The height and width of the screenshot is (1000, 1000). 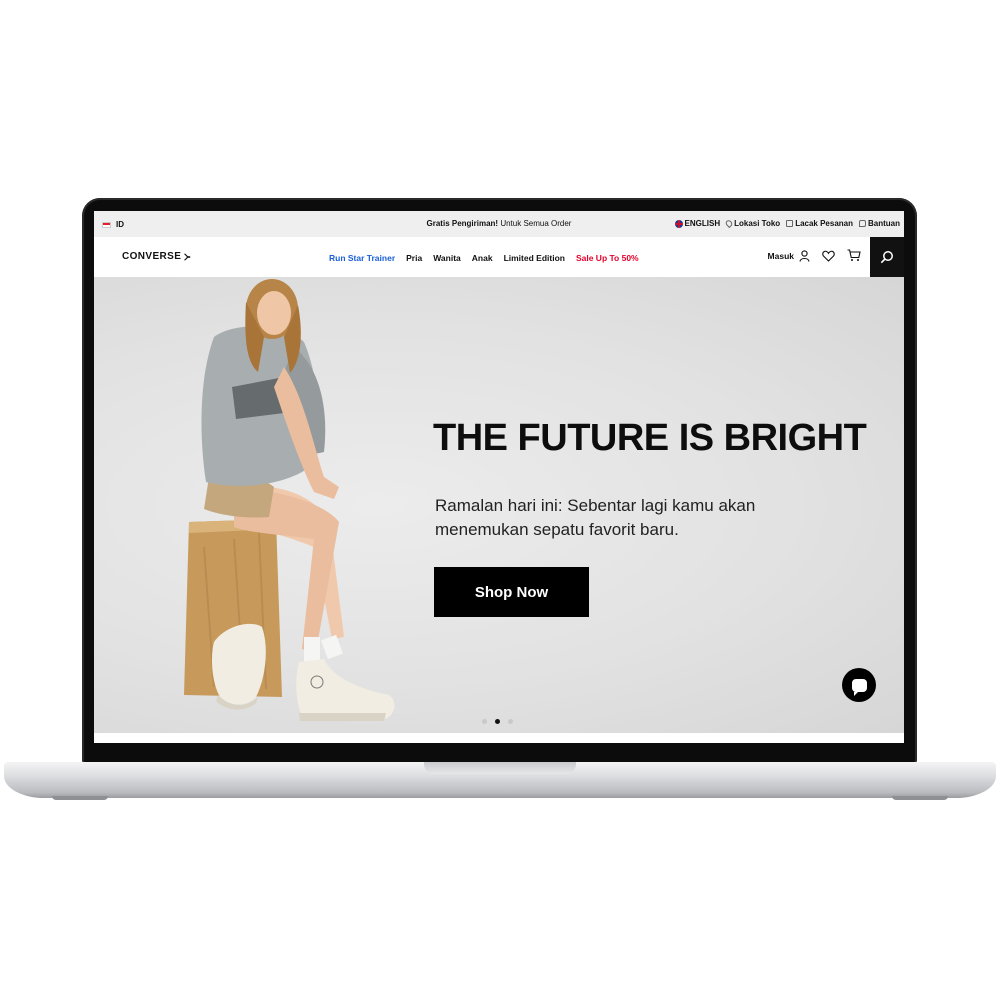 I want to click on carousel-dots, so click(x=497, y=721).